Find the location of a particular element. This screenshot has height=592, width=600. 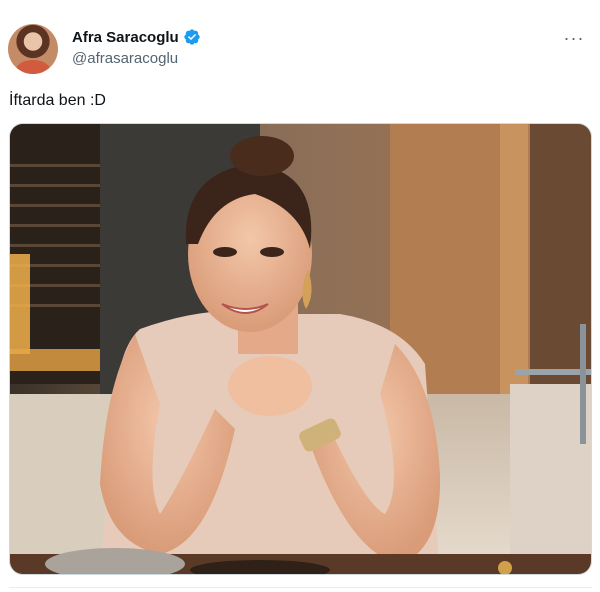

author-display-name: Afra Saracoglu is located at coordinates (125, 37).